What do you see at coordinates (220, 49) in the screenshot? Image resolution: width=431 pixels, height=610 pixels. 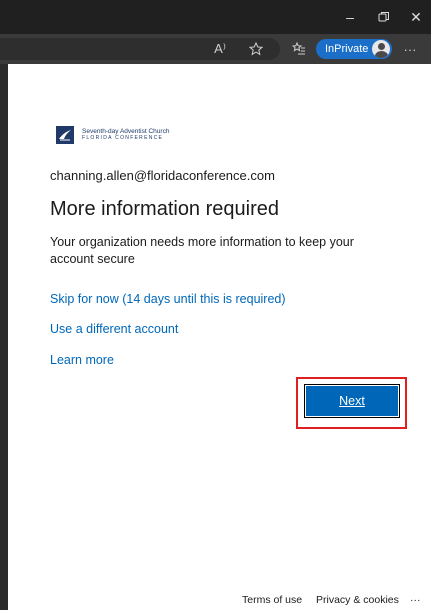 I see `read-aloud-icon: A⁾` at bounding box center [220, 49].